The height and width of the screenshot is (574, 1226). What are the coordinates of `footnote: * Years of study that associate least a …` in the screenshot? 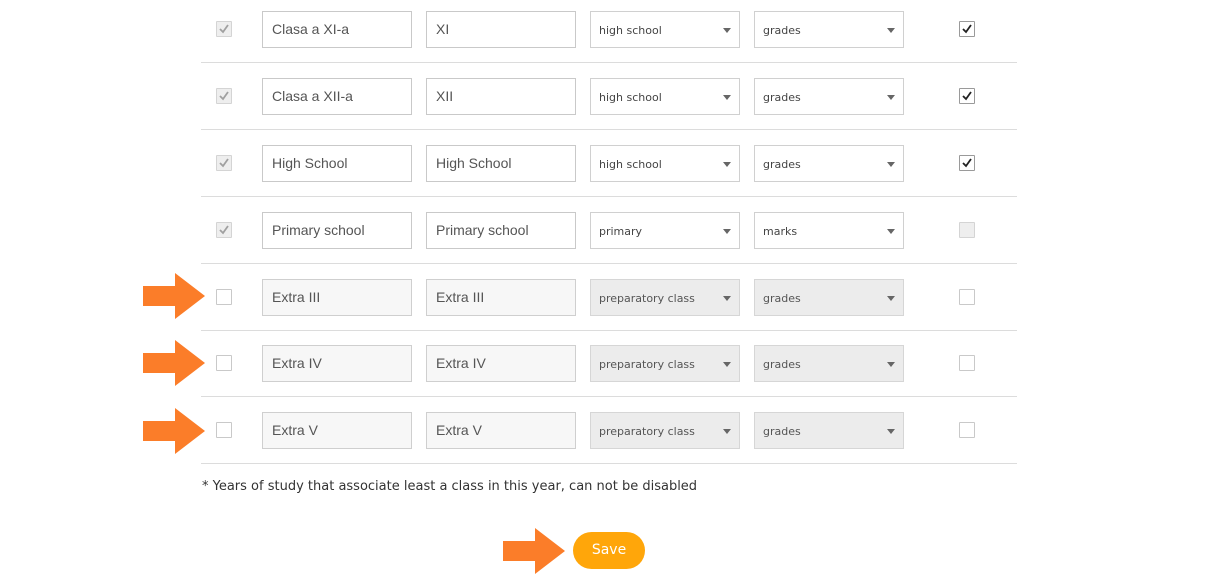 It's located at (450, 486).